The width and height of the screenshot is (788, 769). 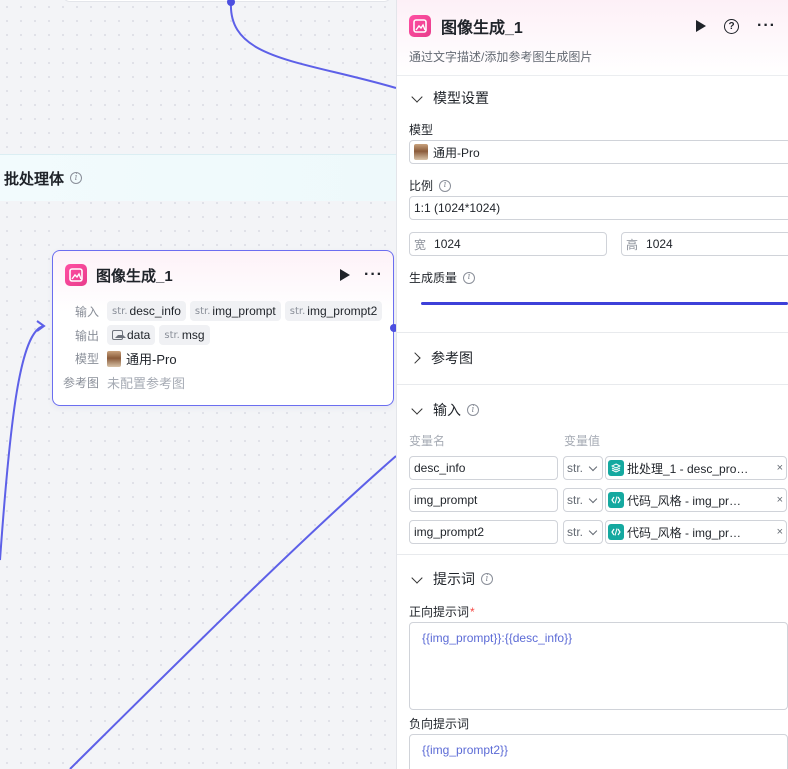 I want to click on section-label: 输入, so click(x=447, y=410).